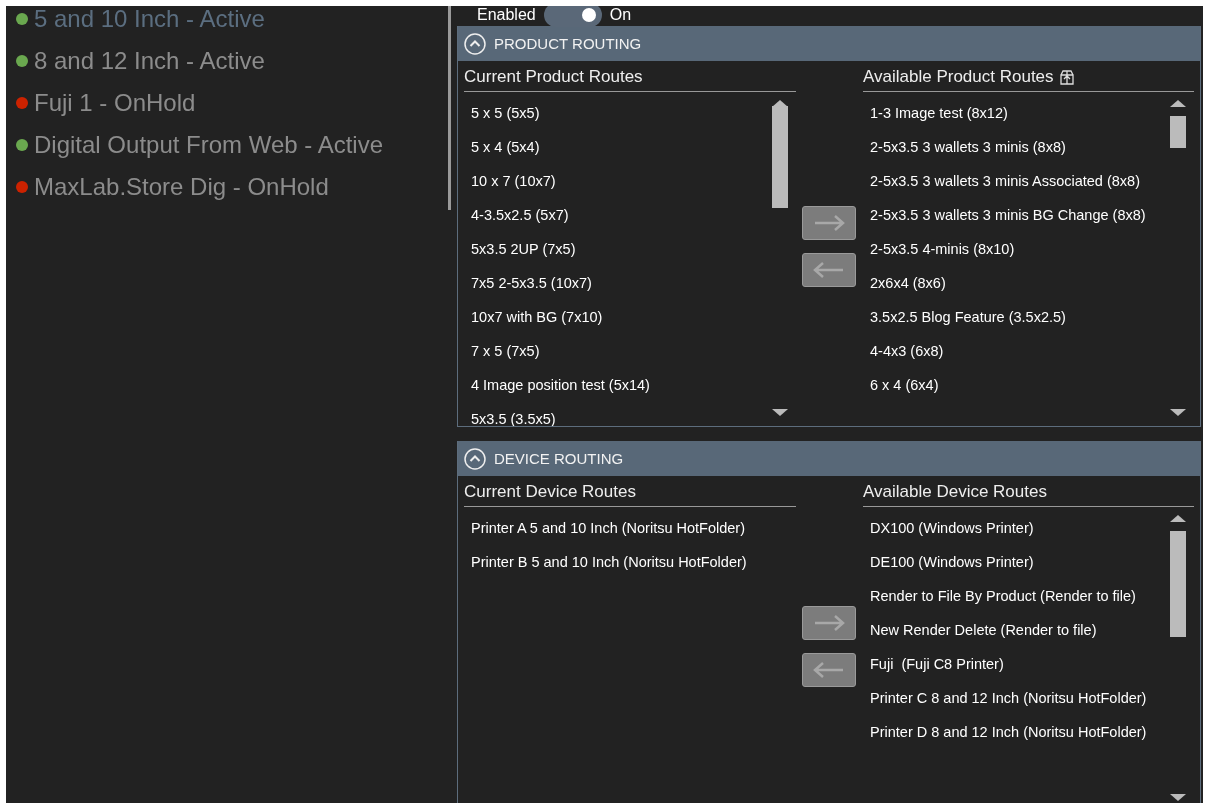  Describe the element at coordinates (630, 283) in the screenshot. I see `route-item: 7x5 2-5x3.5 (10x7)` at that location.